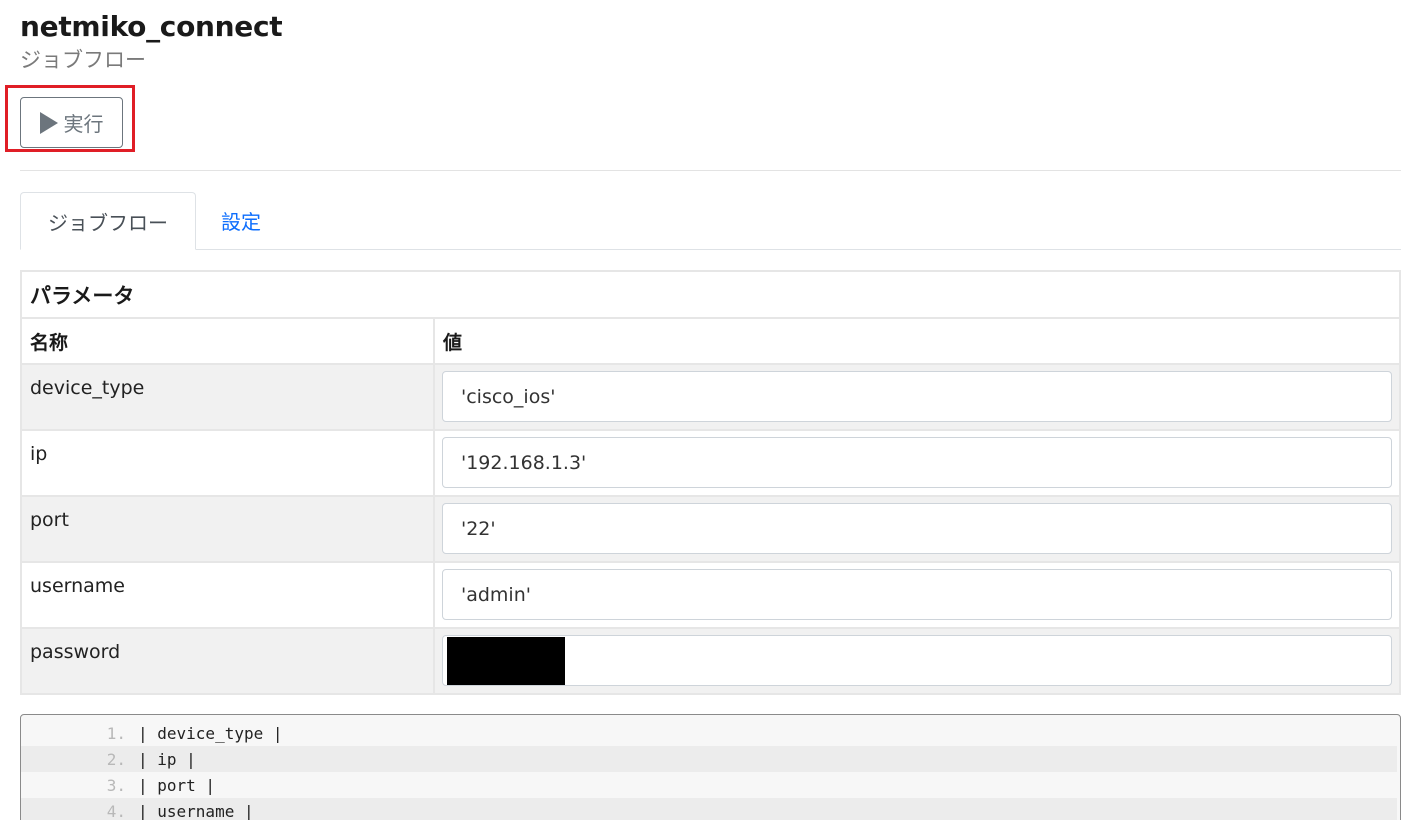  What do you see at coordinates (917, 594) in the screenshot?
I see `param-value-input: 'admin'` at bounding box center [917, 594].